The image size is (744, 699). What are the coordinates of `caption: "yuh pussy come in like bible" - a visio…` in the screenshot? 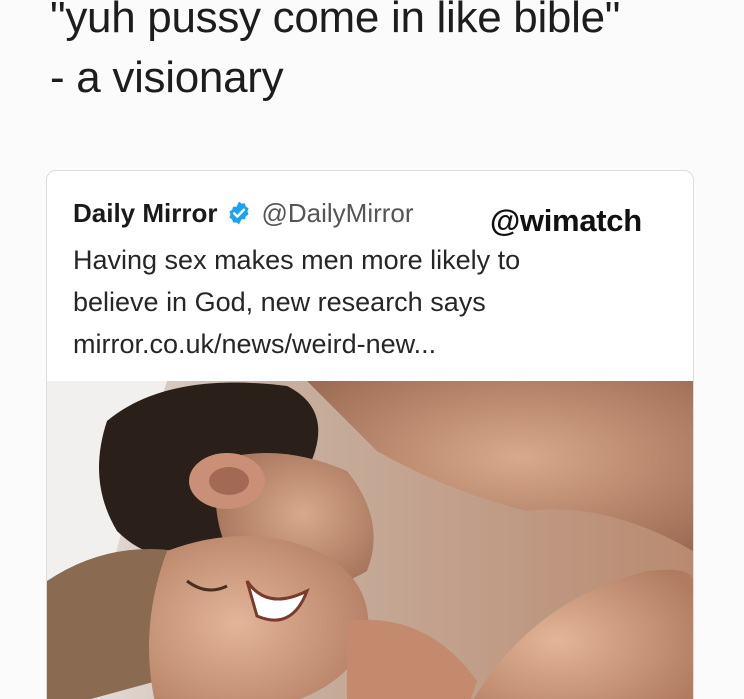 It's located at (335, 54).